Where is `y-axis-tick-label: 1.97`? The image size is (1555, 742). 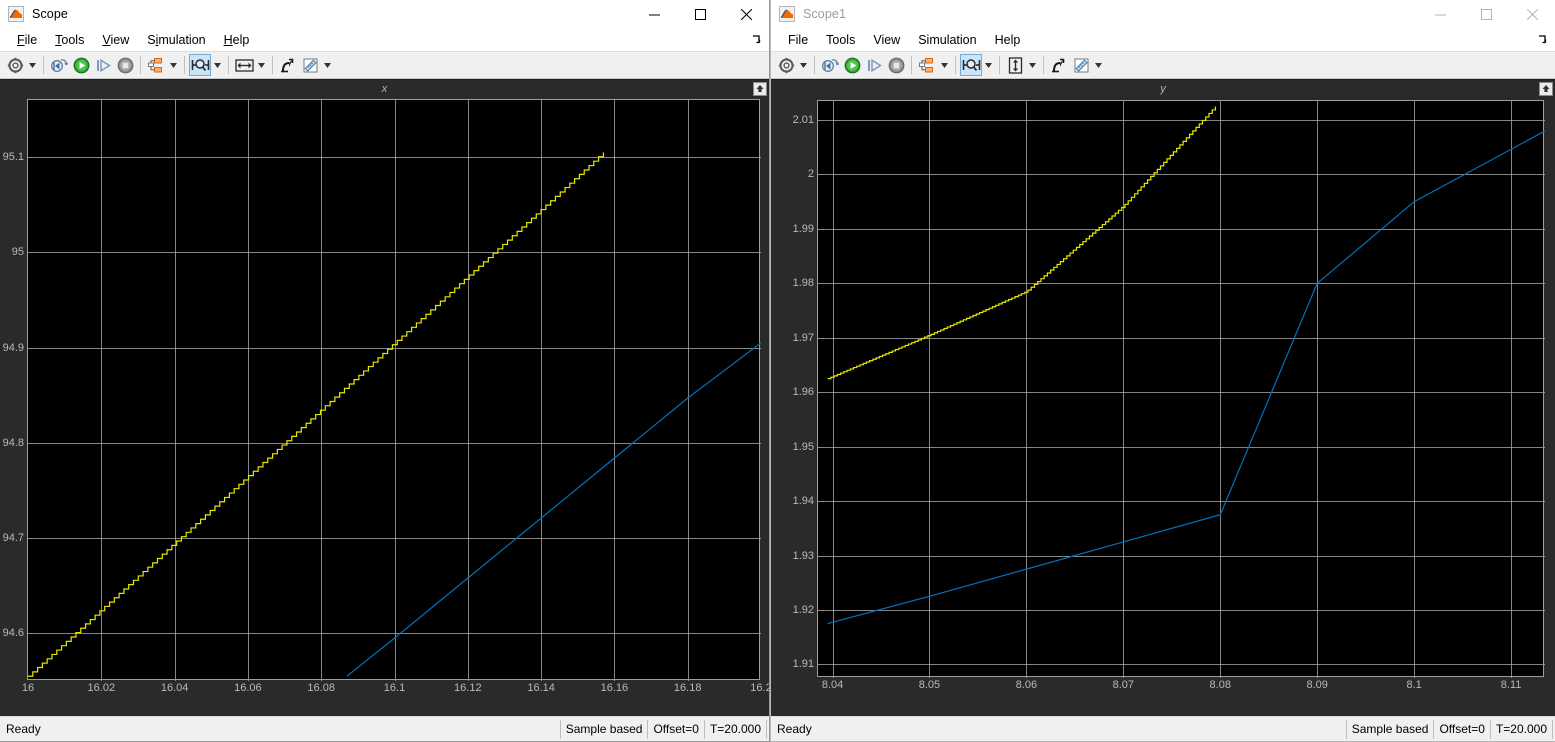 y-axis-tick-label: 1.97 is located at coordinates (803, 337).